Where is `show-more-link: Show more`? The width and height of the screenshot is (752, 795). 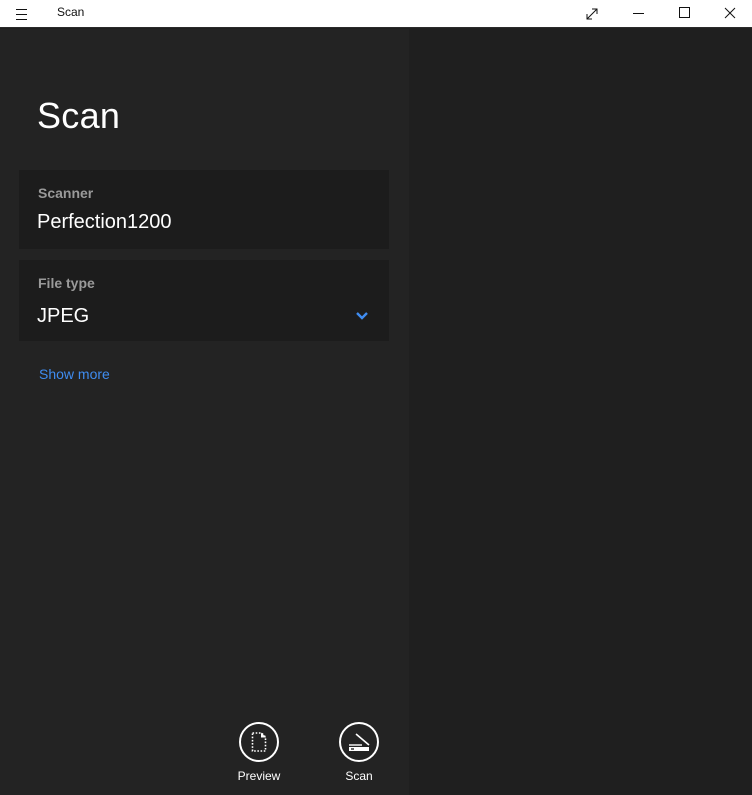 show-more-link: Show more is located at coordinates (74, 374).